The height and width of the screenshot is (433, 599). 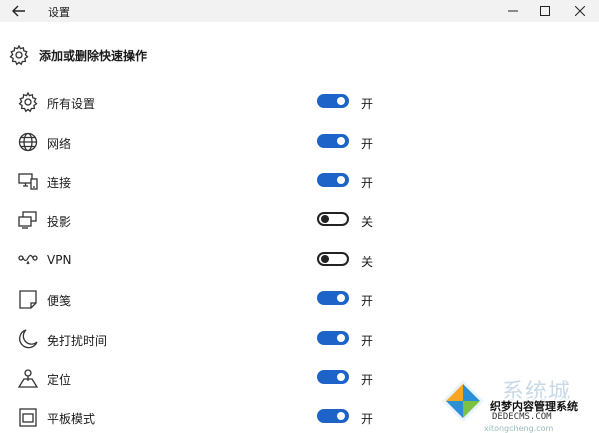 I want to click on quick-action-row-all-settings: 所有设置 开, so click(x=299, y=102).